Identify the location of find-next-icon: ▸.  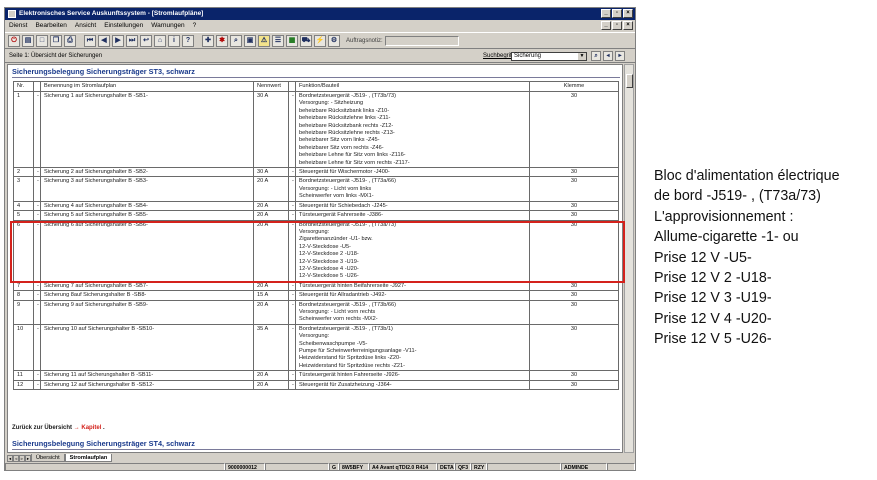
(620, 56).